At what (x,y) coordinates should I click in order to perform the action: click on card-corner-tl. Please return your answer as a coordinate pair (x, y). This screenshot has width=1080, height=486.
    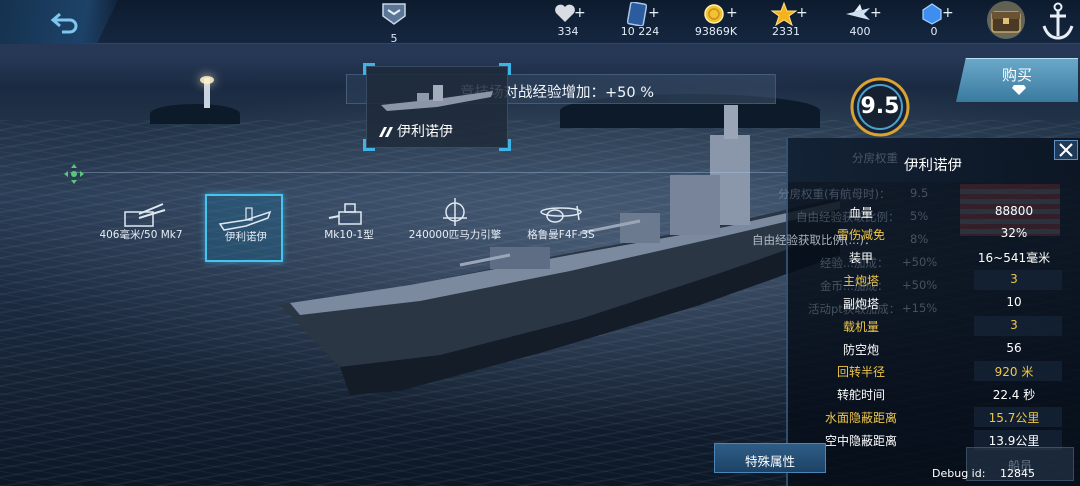
    Looking at the image, I should click on (369, 69).